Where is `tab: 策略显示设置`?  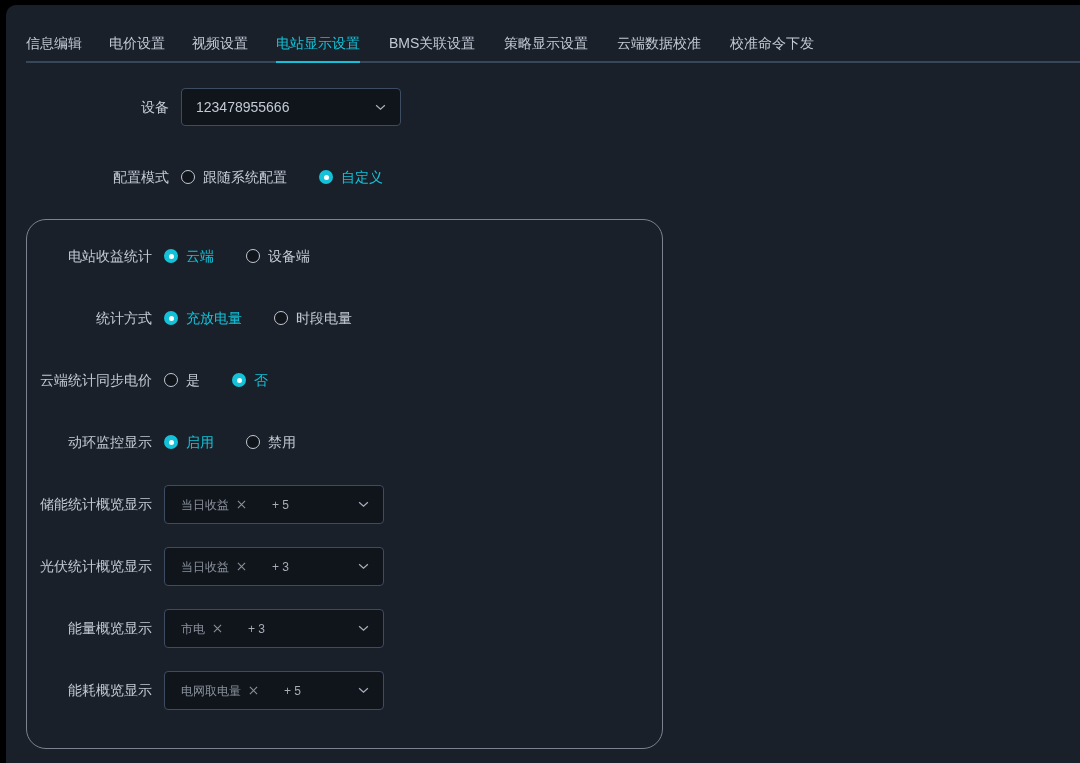 tab: 策略显示设置 is located at coordinates (546, 48).